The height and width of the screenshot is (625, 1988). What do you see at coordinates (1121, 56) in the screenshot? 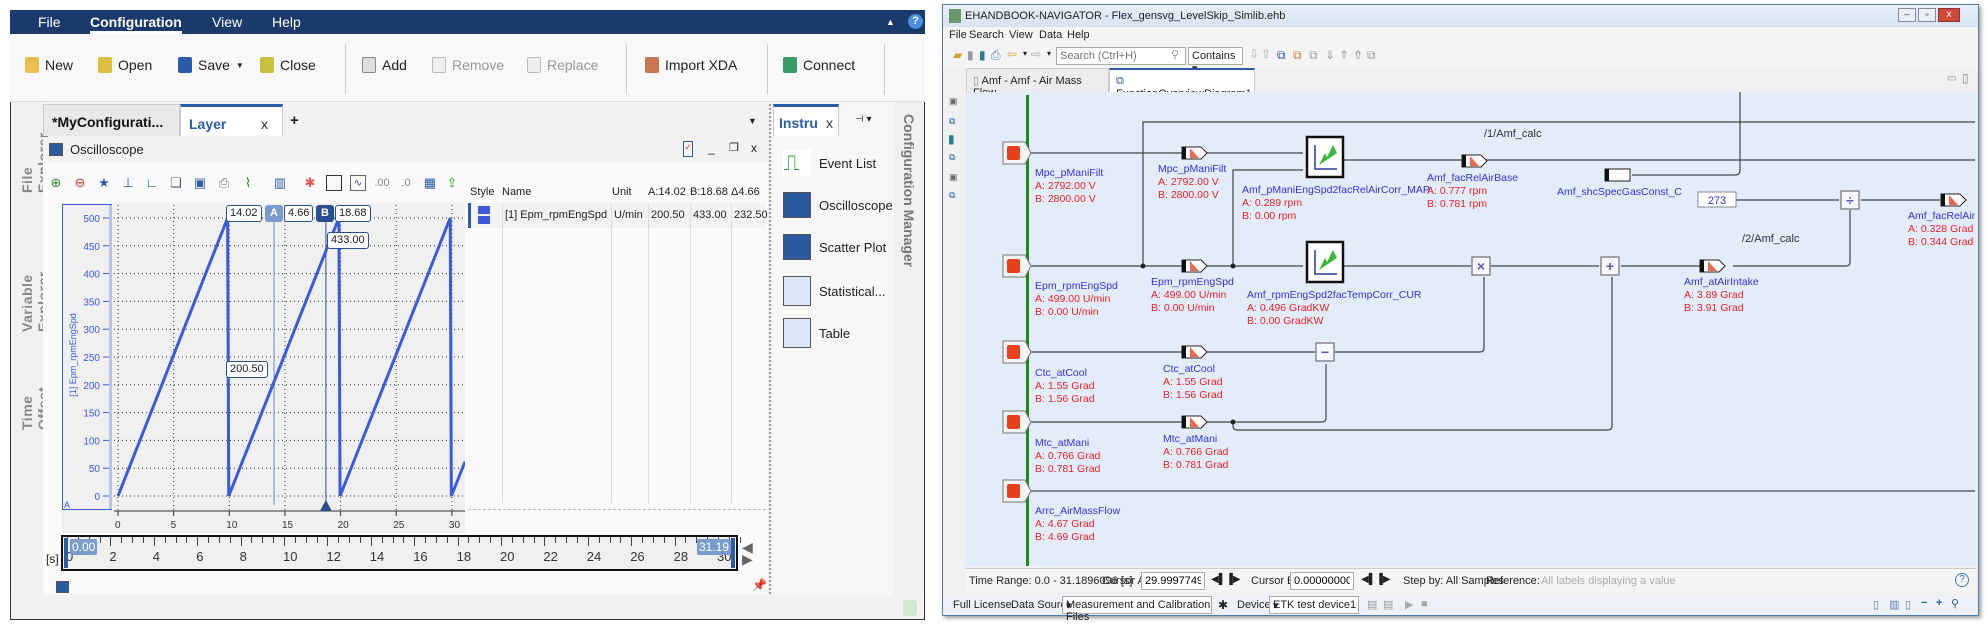
I see `search-input` at bounding box center [1121, 56].